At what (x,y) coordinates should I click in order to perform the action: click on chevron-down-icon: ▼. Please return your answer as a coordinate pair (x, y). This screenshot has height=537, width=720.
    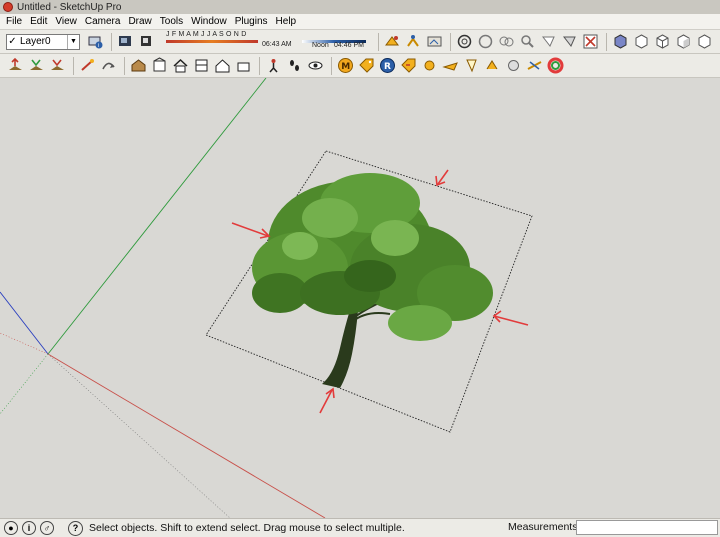
    Looking at the image, I should click on (73, 41).